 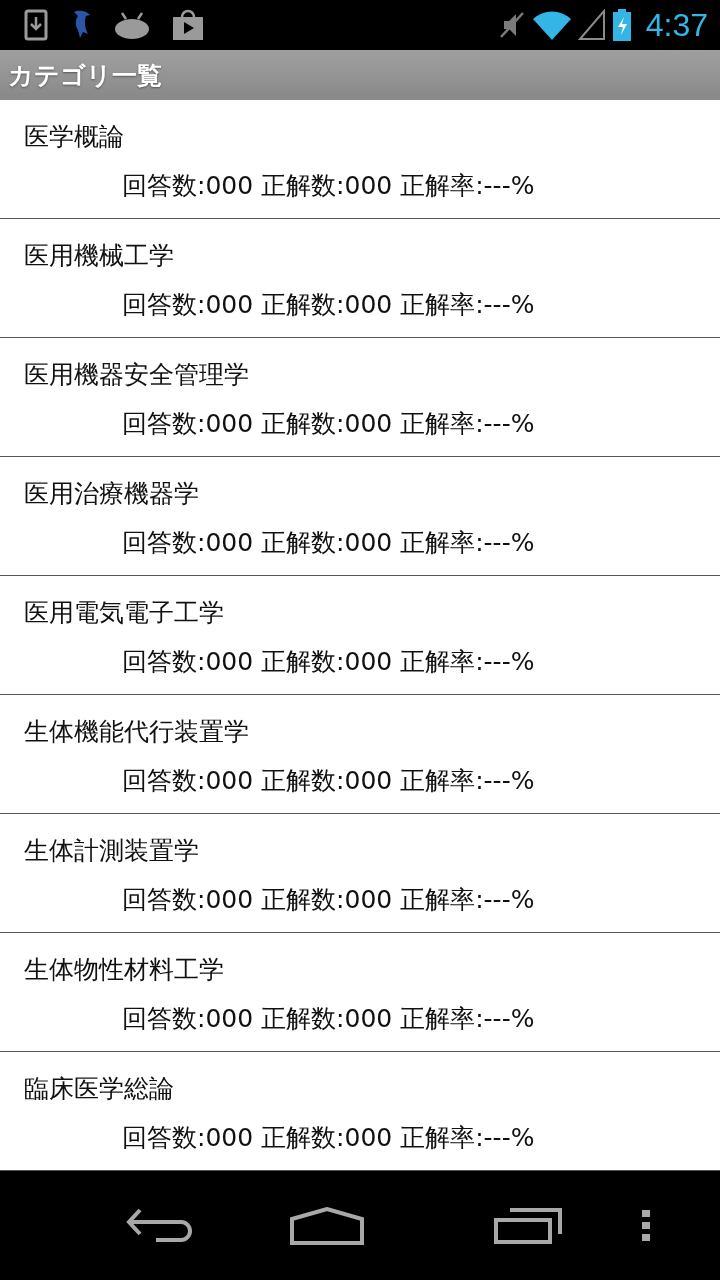 What do you see at coordinates (621, 25) in the screenshot?
I see `battery-icon` at bounding box center [621, 25].